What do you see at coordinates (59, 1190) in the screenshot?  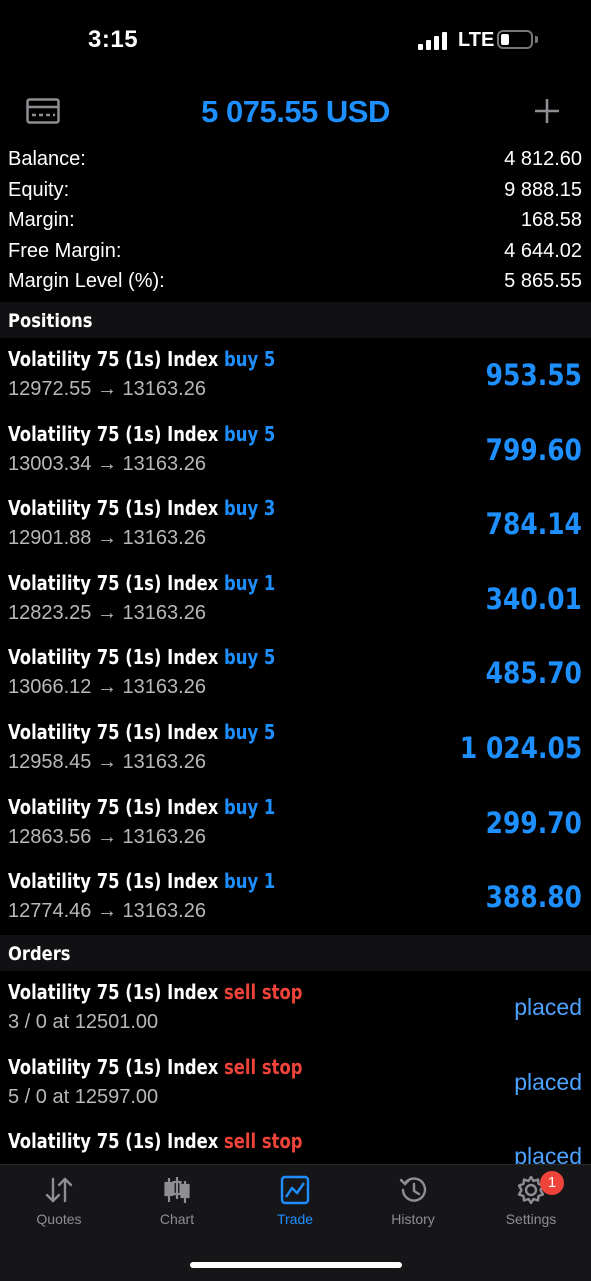 I see `quotes-icon` at bounding box center [59, 1190].